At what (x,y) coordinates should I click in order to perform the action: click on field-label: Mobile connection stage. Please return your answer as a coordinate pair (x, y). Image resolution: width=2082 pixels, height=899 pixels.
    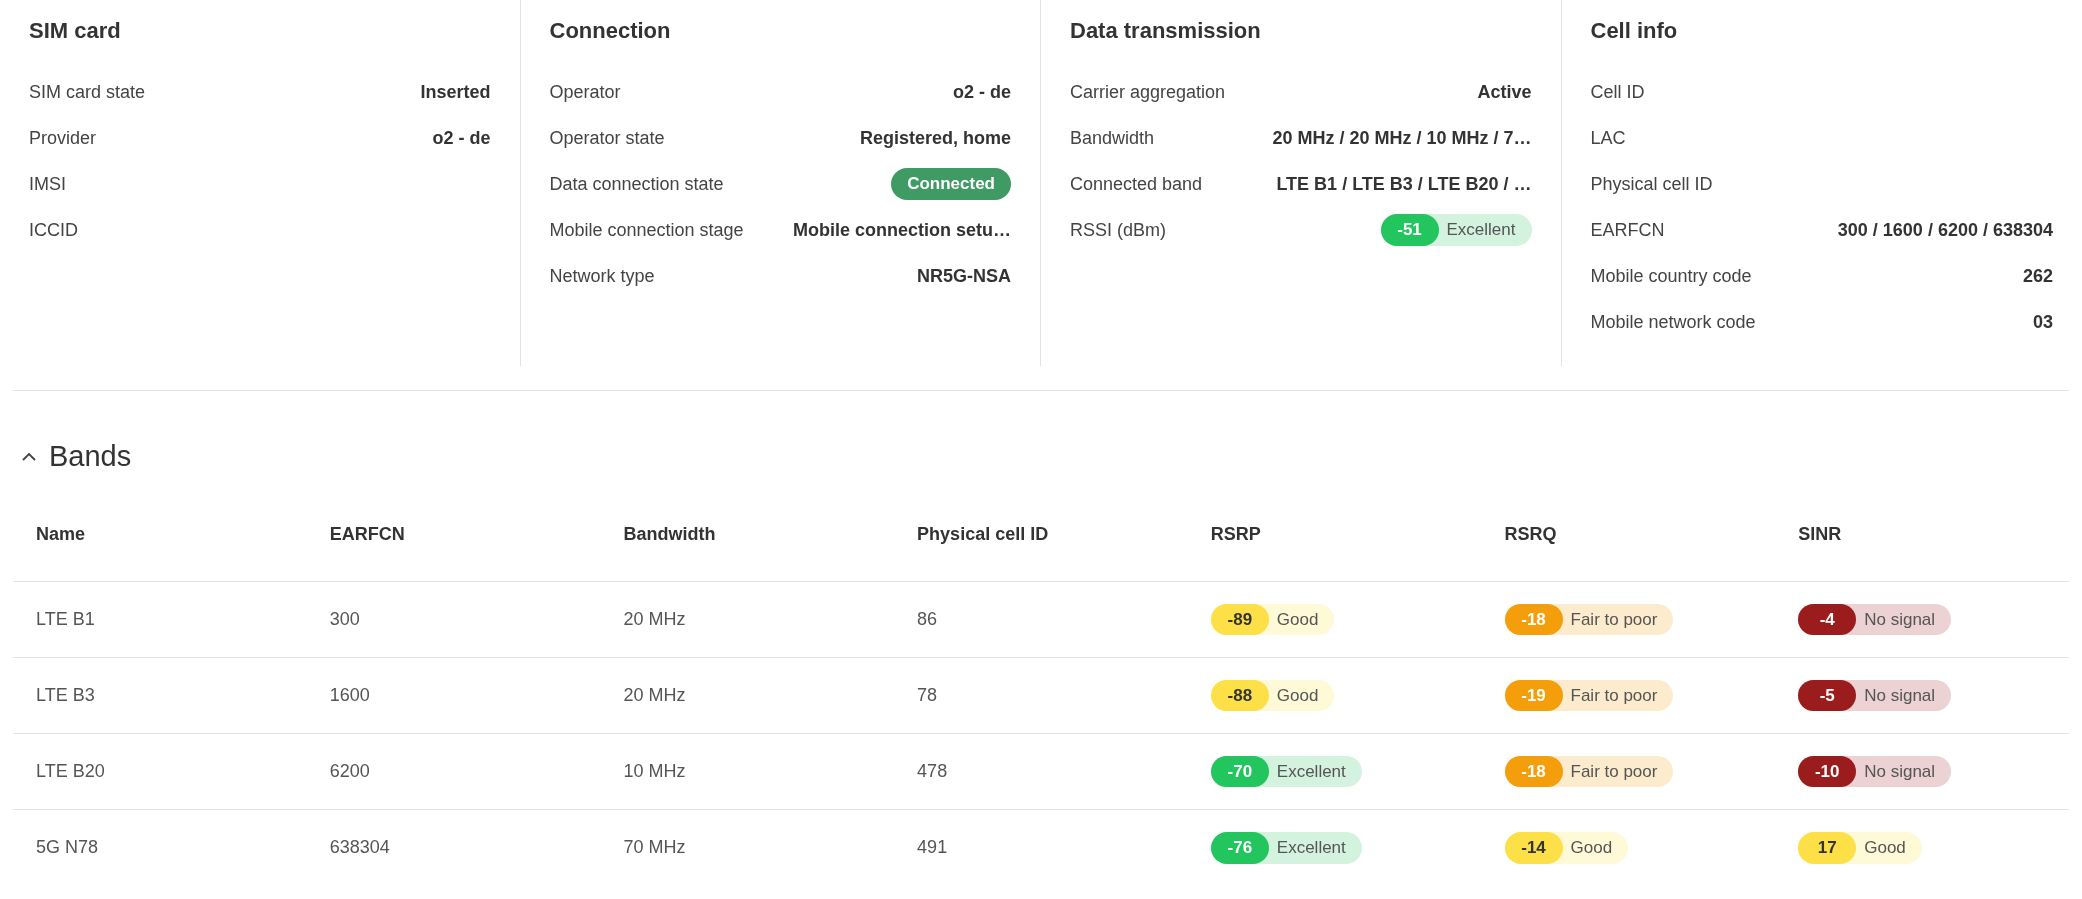
    Looking at the image, I should click on (646, 230).